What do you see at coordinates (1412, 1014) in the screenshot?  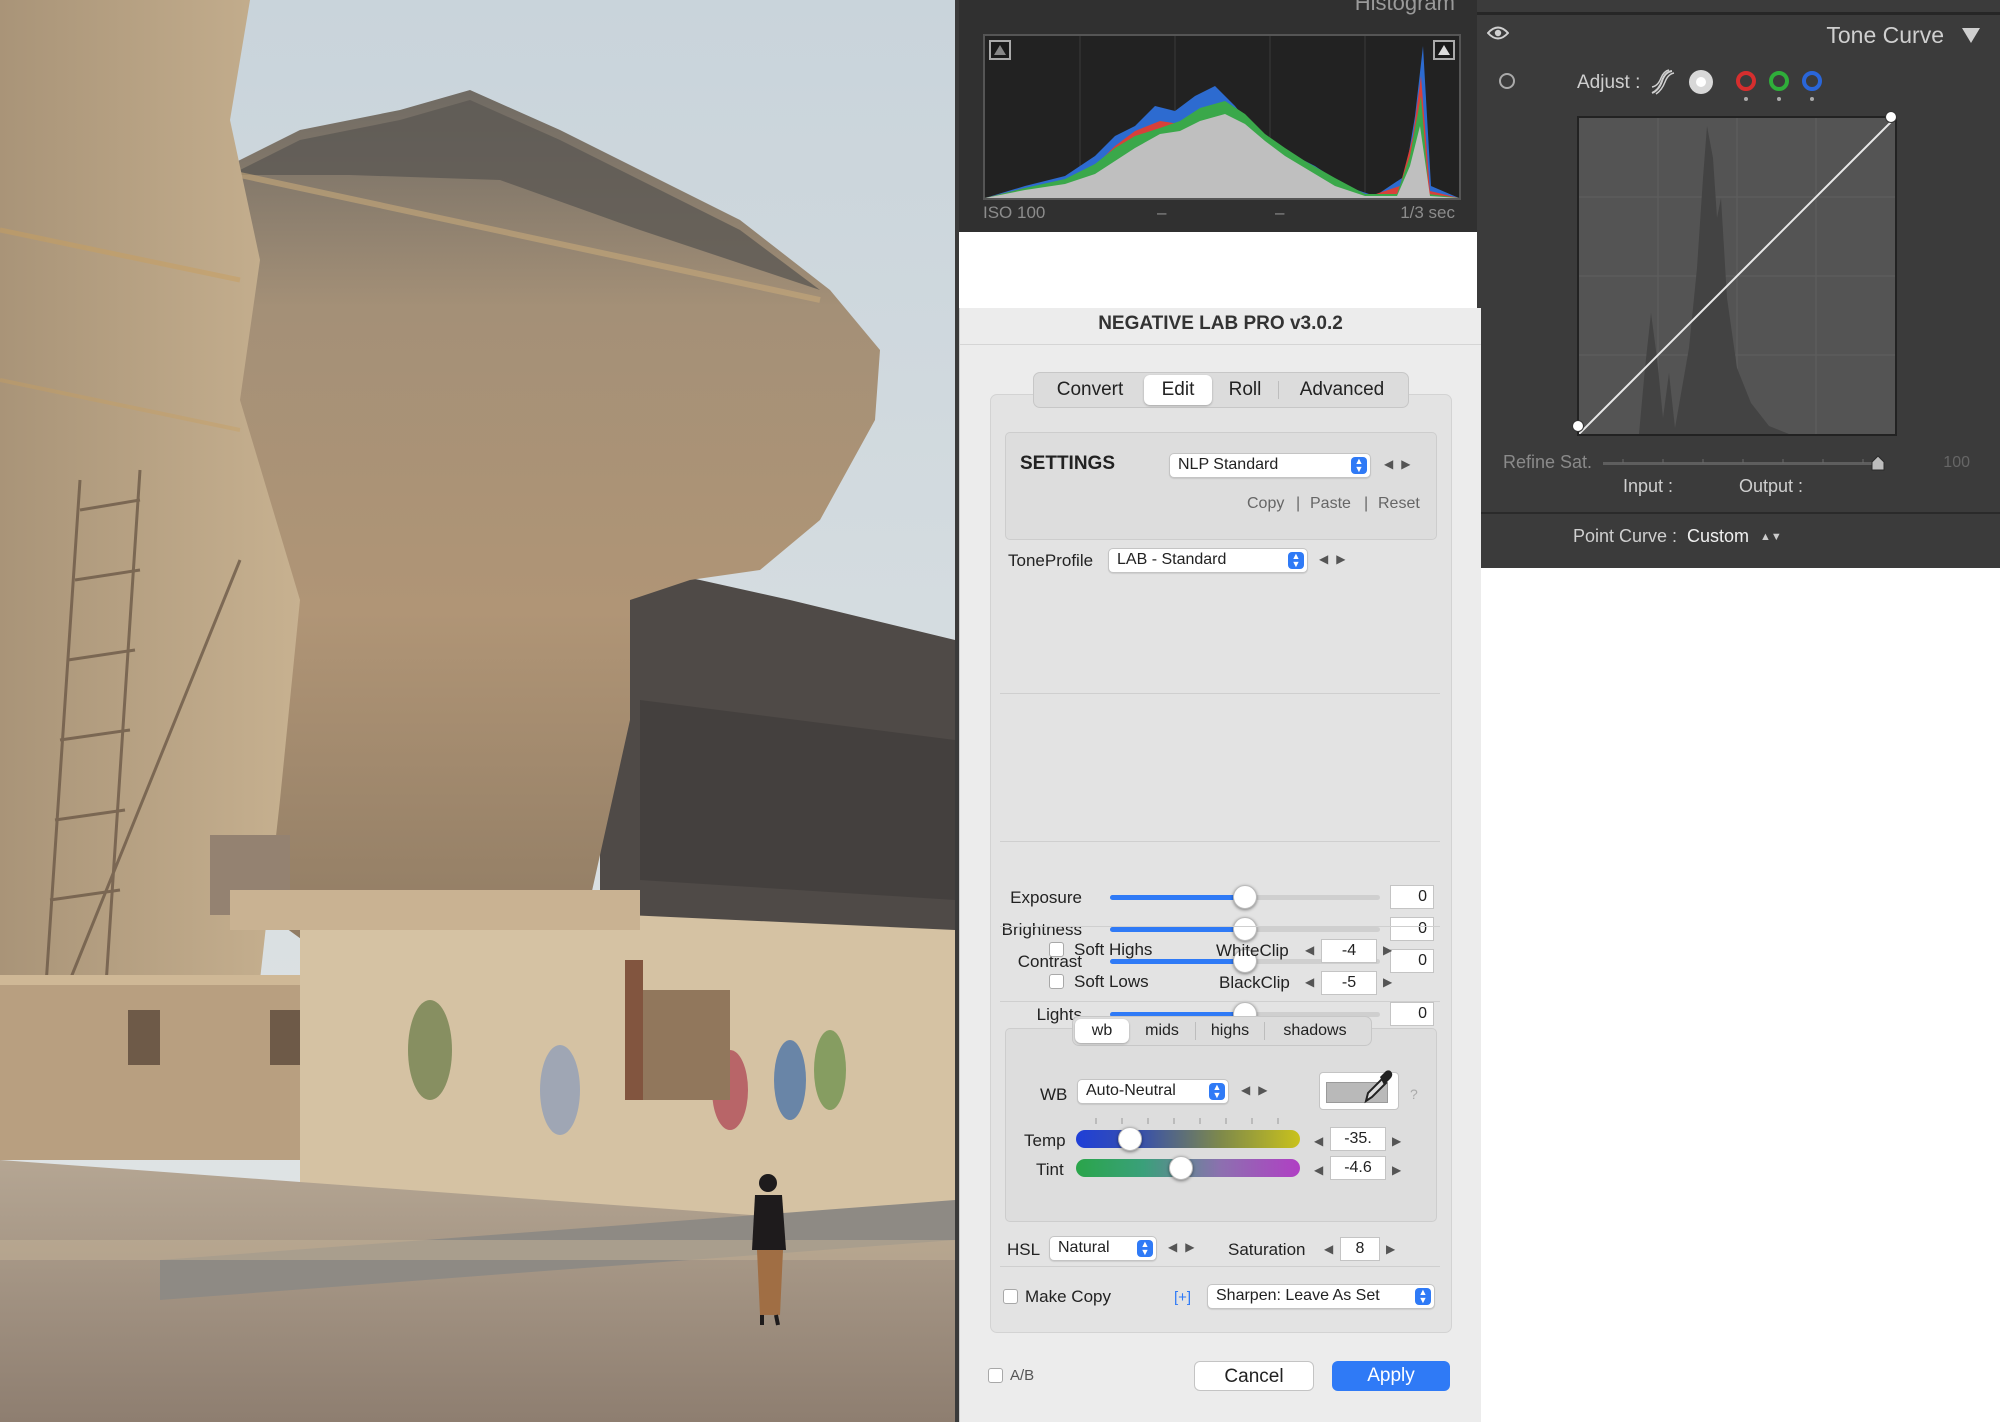 I see `slider-value-lights: 0` at bounding box center [1412, 1014].